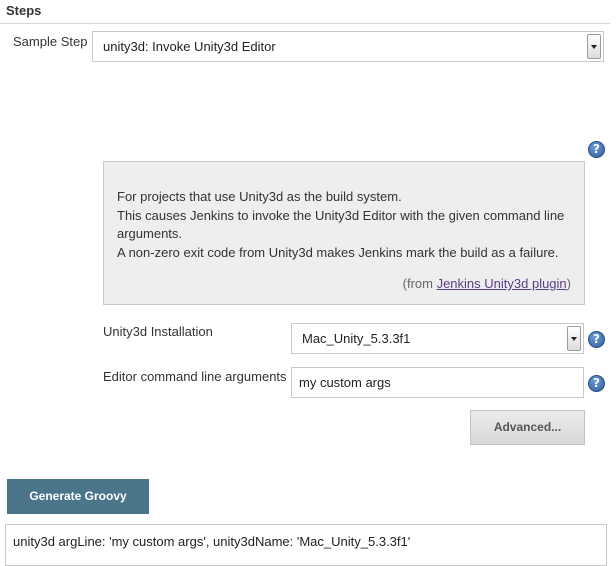 This screenshot has width=616, height=566. What do you see at coordinates (158, 331) in the screenshot?
I see `installation-label: Unity3d Installation` at bounding box center [158, 331].